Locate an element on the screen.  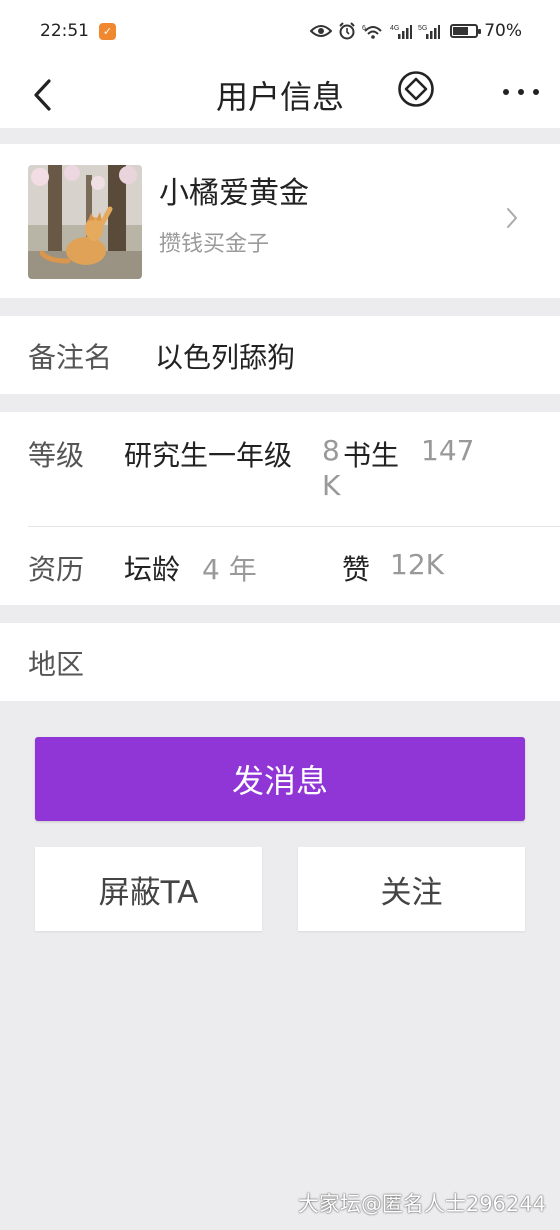
status-left: 22:51 ✓ is located at coordinates (78, 31).